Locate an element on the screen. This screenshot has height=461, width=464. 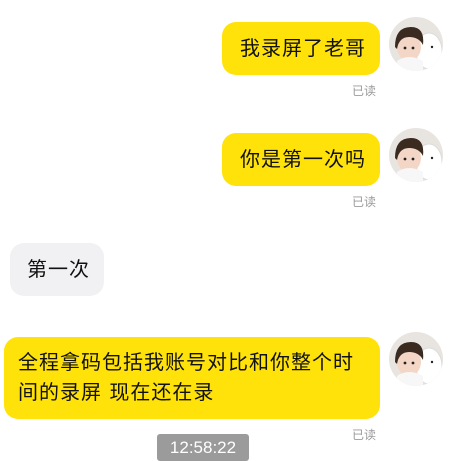
message-text: 我录屏了老哥 is located at coordinates (303, 48).